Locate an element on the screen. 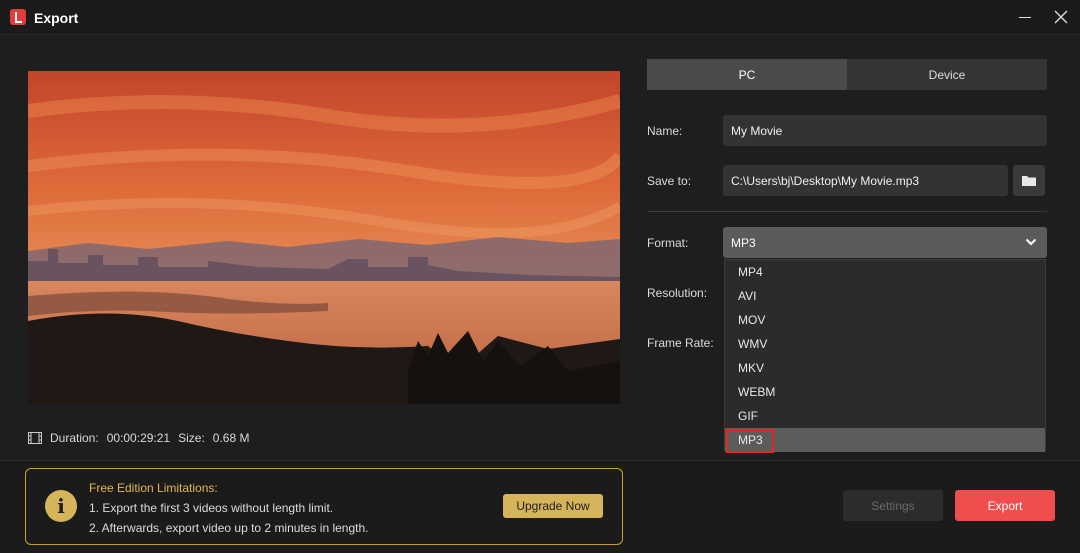  browse-folder-button is located at coordinates (1029, 180).